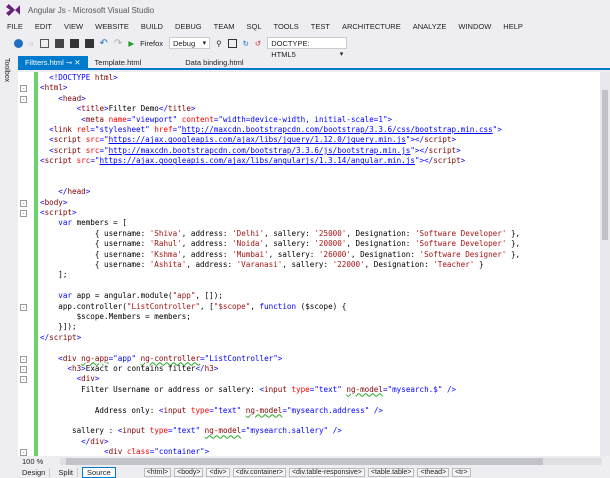 This screenshot has width=610, height=478. I want to click on menu-test: TEST, so click(319, 27).